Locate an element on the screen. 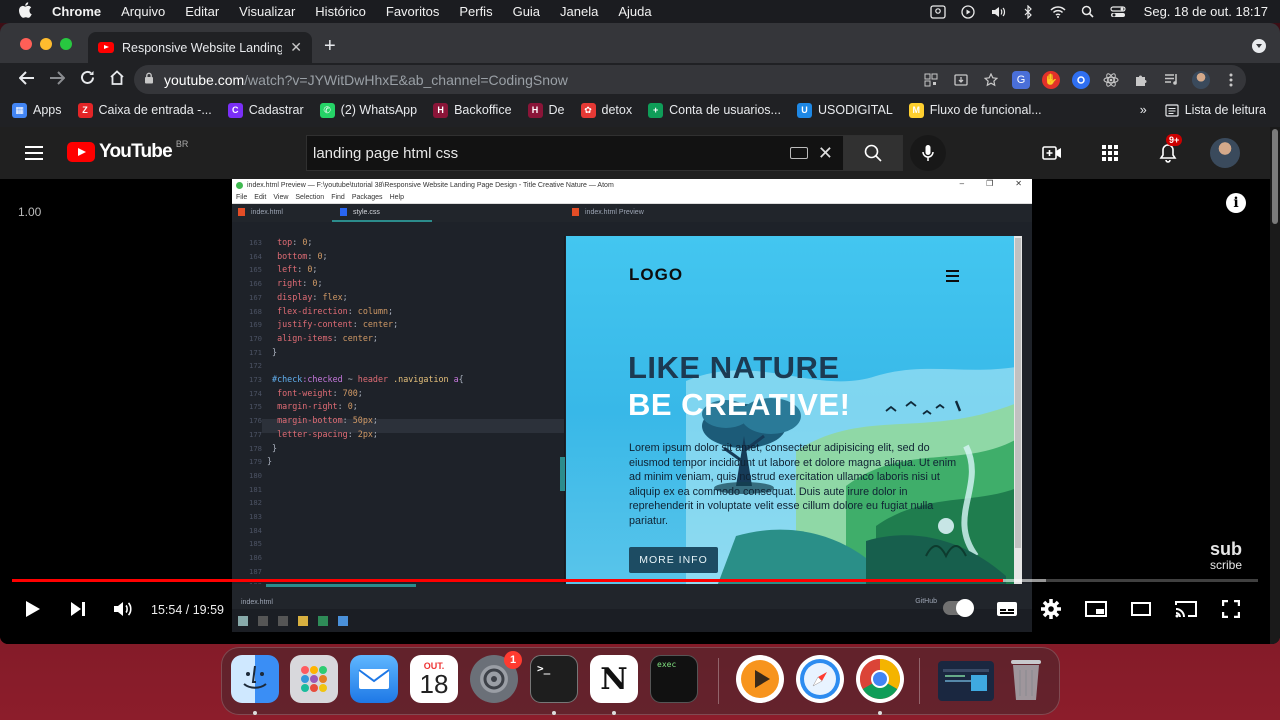 The height and width of the screenshot is (720, 1280). youtube-search-button is located at coordinates (873, 153).